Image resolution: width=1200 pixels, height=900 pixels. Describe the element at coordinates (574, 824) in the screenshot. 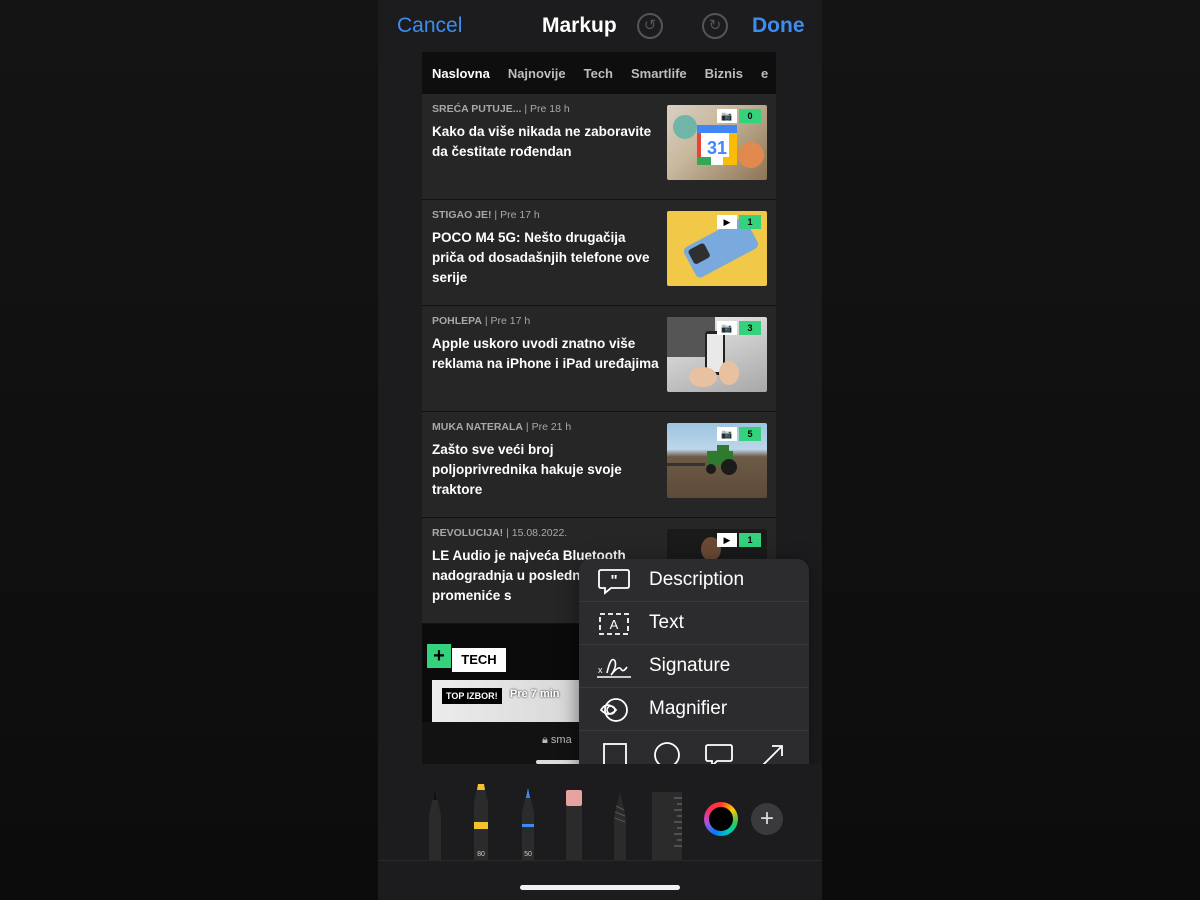

I see `eraser-icon` at that location.